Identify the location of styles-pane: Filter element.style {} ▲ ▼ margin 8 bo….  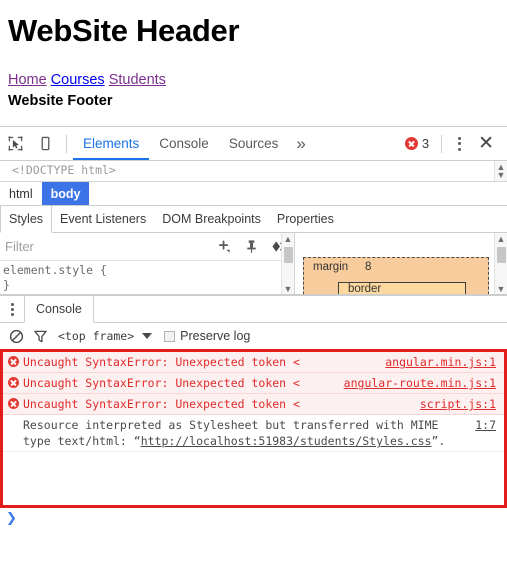
(253, 264).